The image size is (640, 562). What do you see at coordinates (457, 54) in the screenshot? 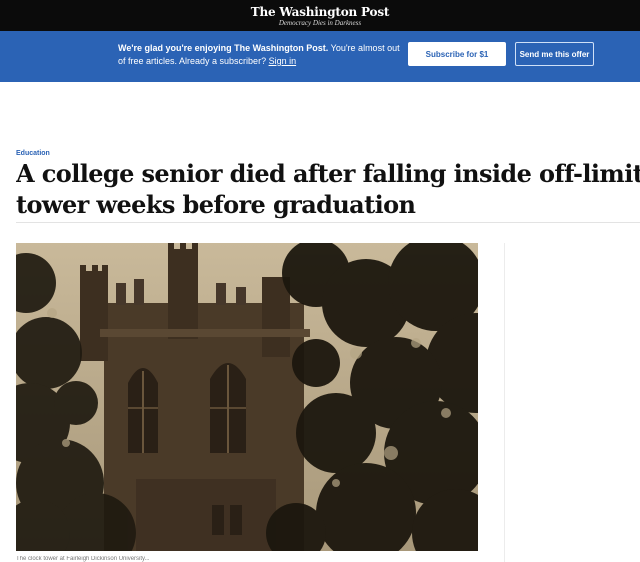
I see `subscribe-button: Subscribe for $1` at bounding box center [457, 54].